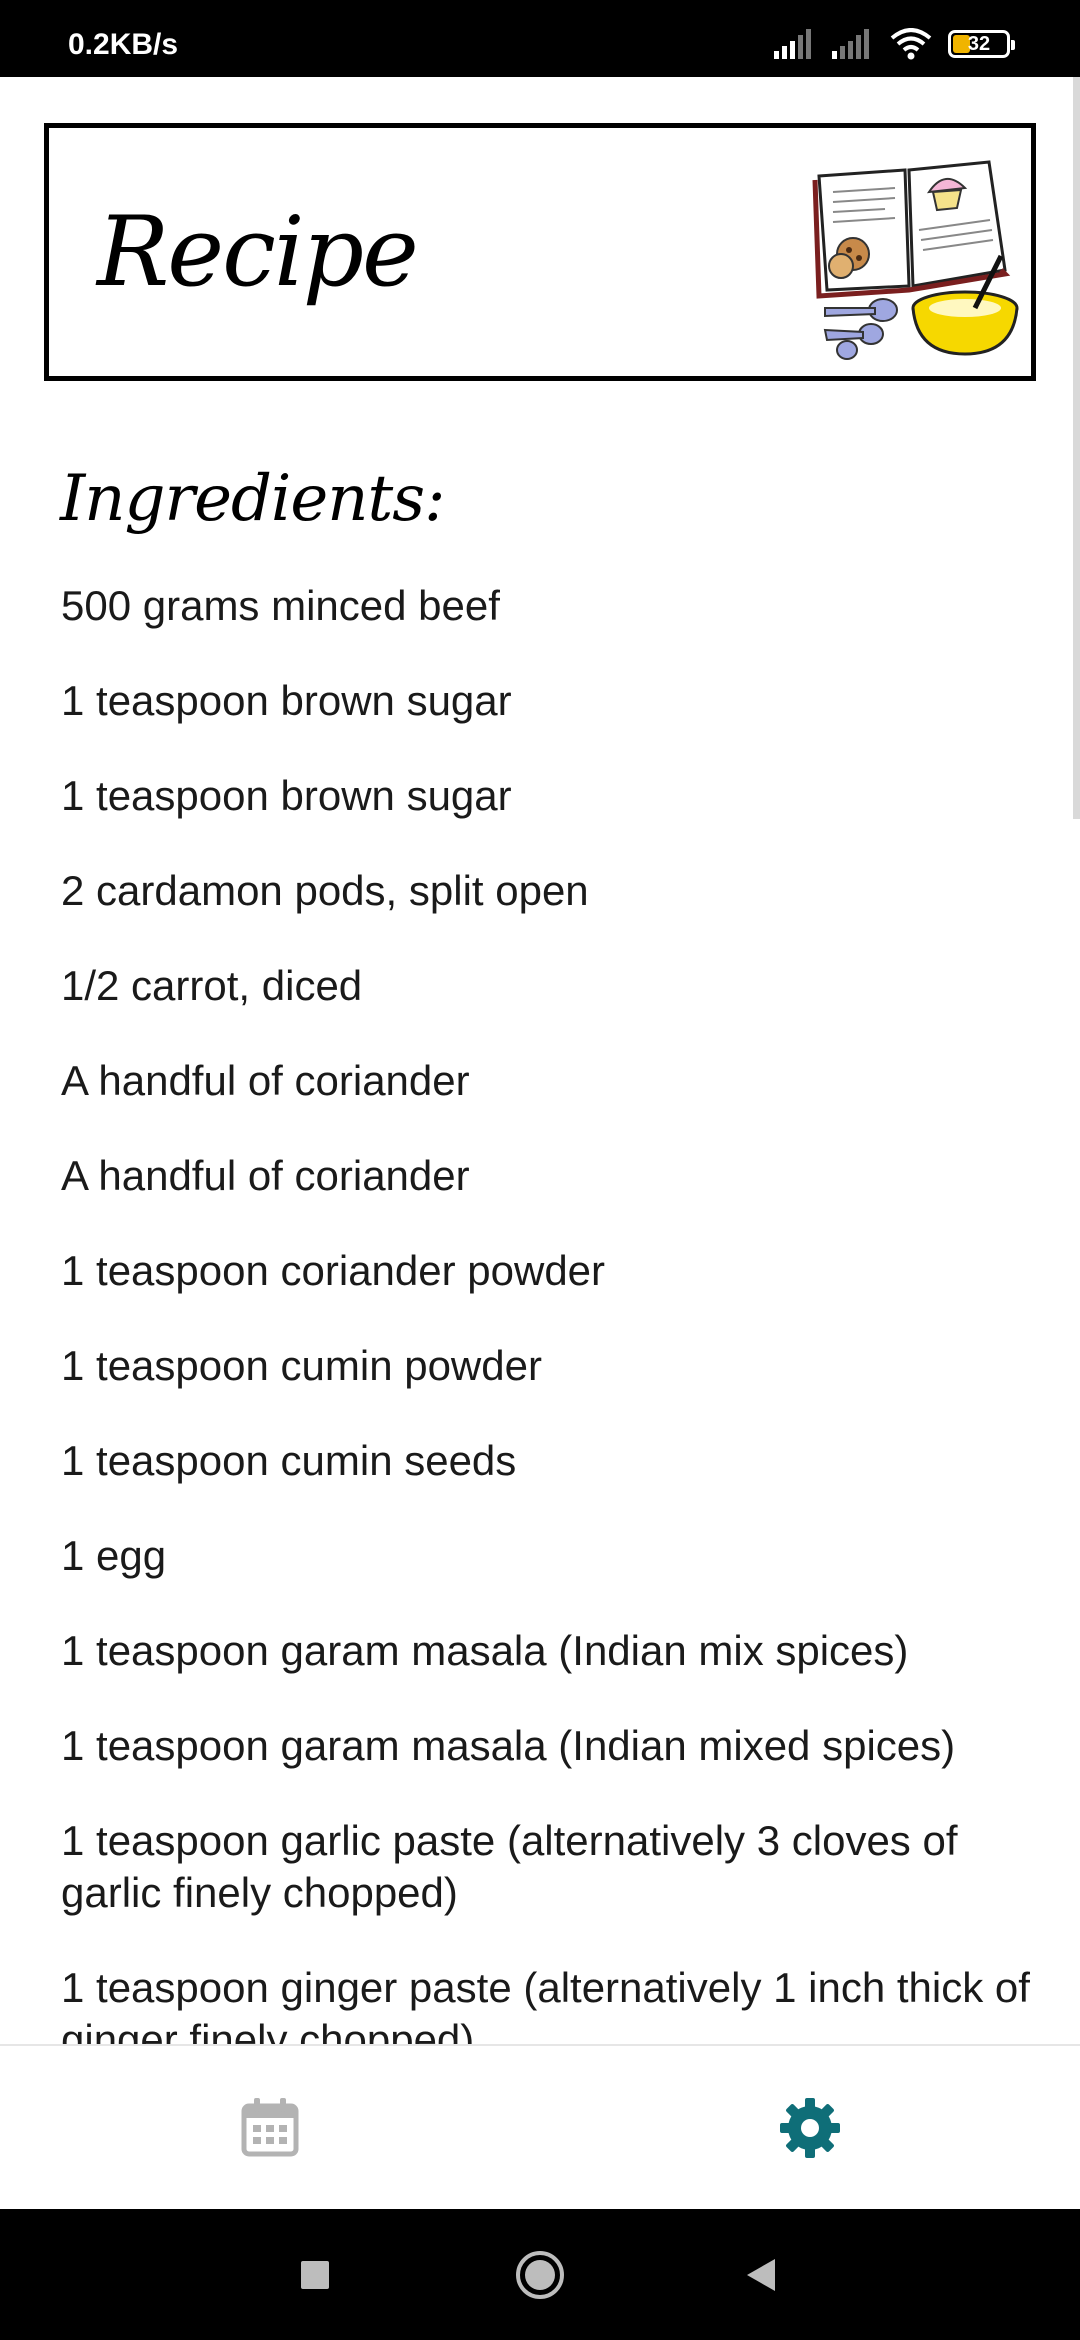  Describe the element at coordinates (540, 2126) in the screenshot. I see `bottom-navigation` at that location.